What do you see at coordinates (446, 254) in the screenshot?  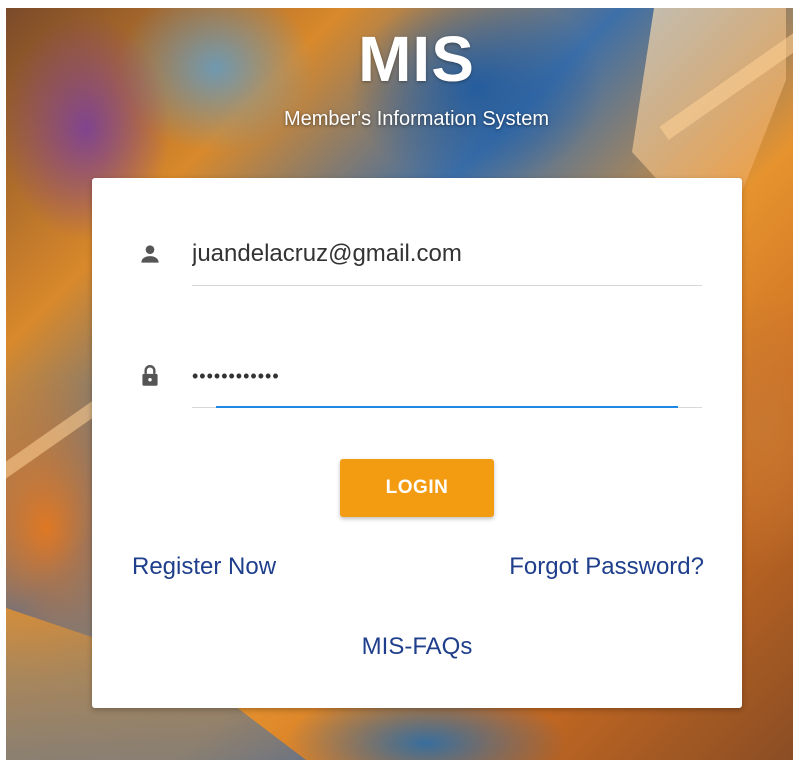 I see `email-field` at bounding box center [446, 254].